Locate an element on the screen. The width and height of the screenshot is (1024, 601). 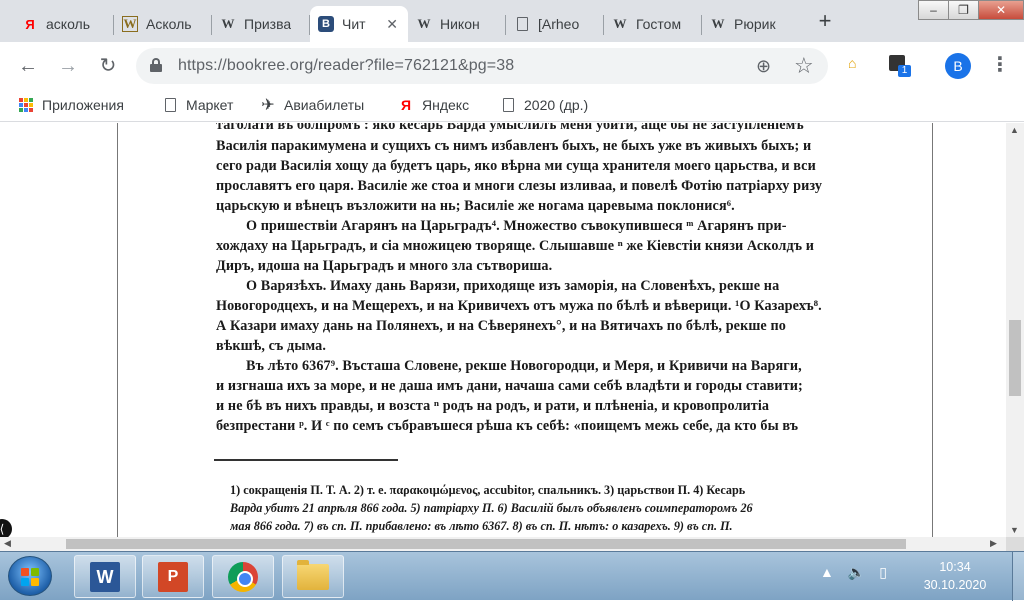
scrollbar-corner is located at coordinates (1015, 544).